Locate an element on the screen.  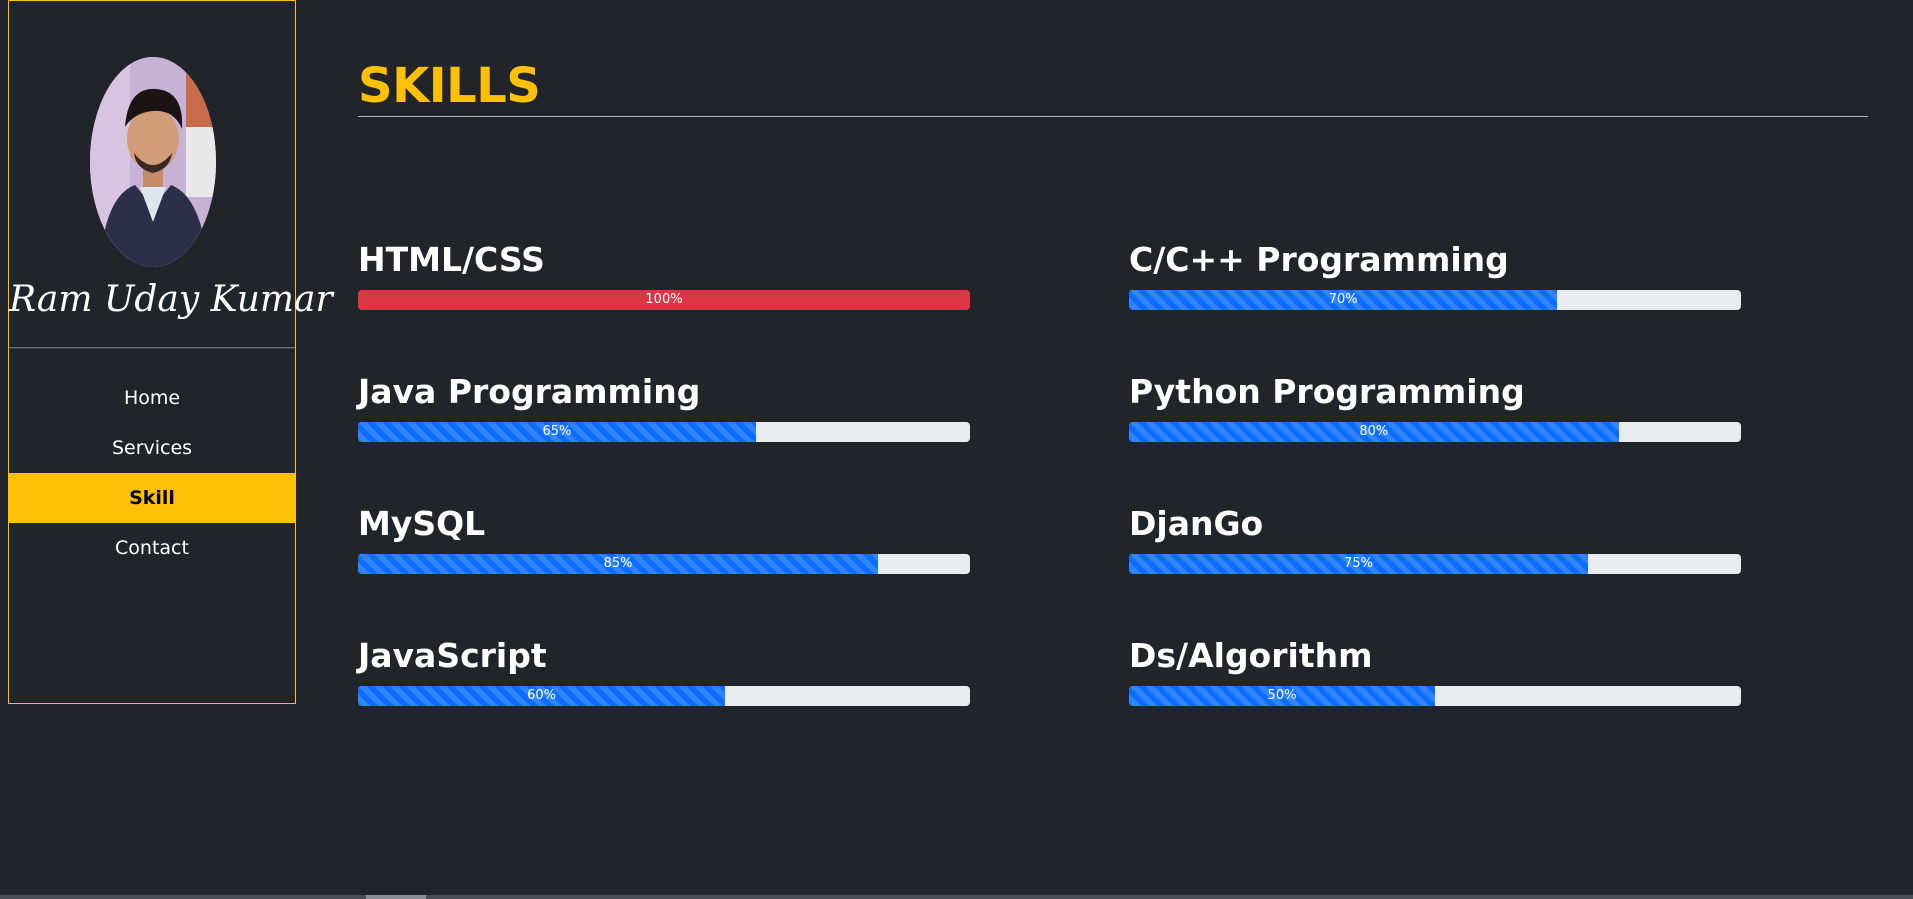
profile-name: Ram Uday Kumar is located at coordinates (171, 299).